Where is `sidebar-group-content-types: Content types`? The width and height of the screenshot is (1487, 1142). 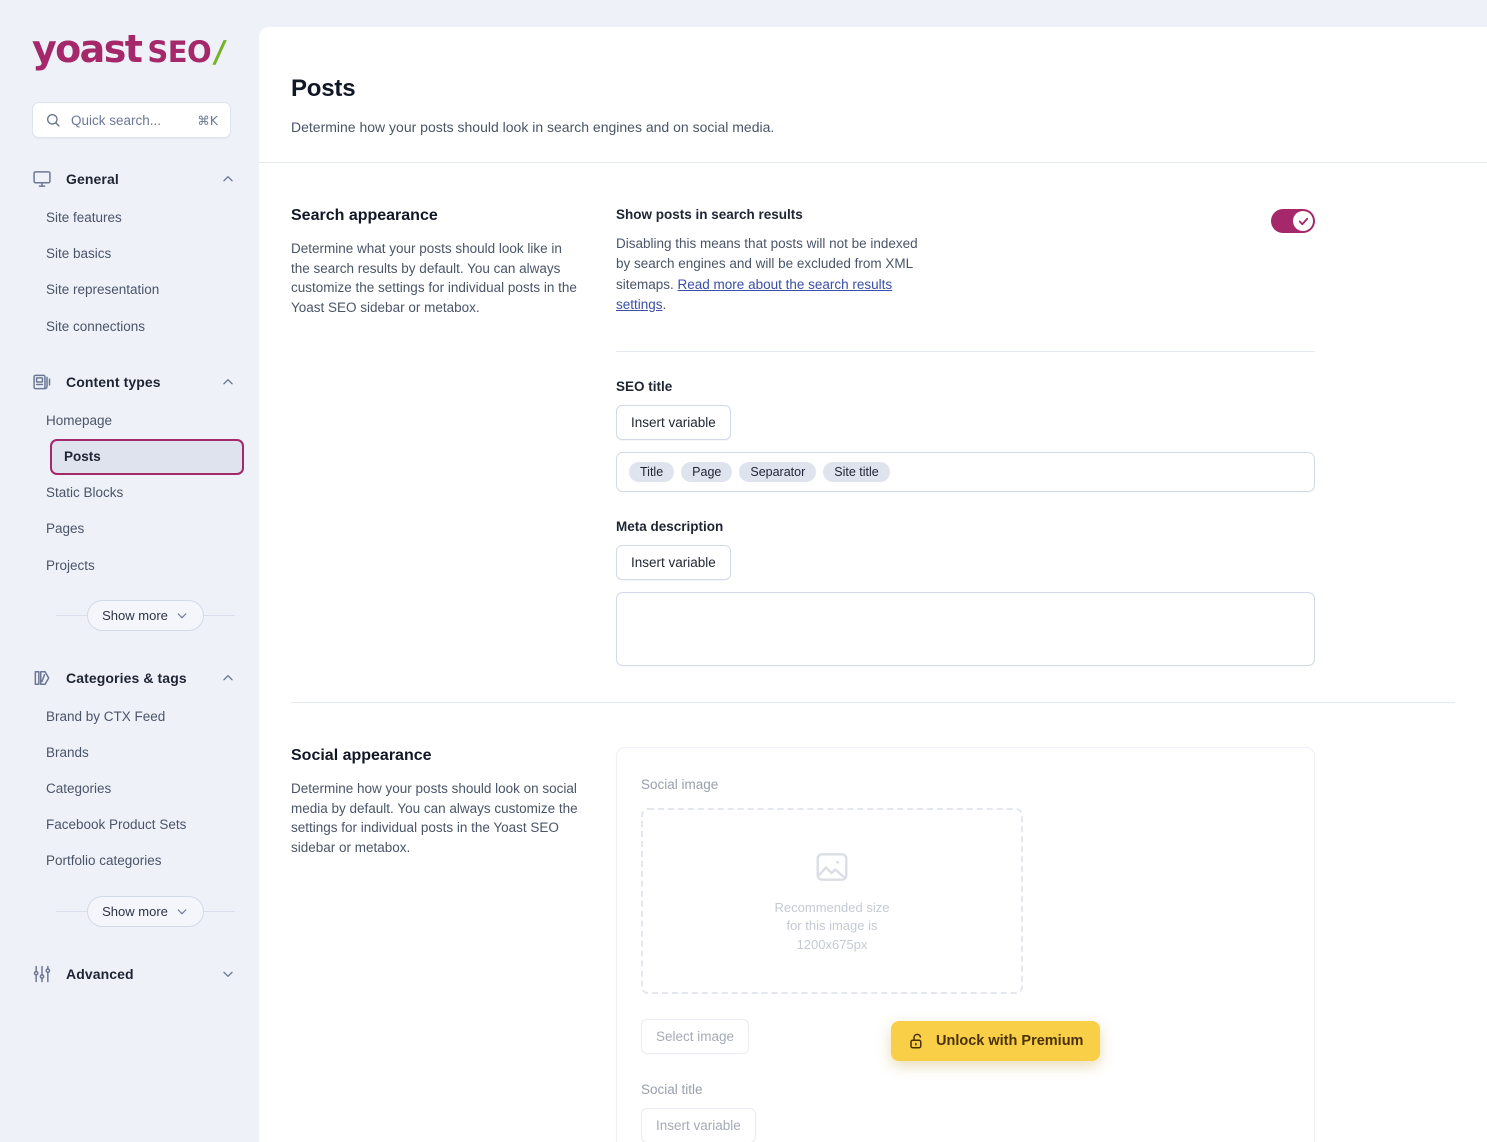 sidebar-group-content-types: Content types is located at coordinates (129, 382).